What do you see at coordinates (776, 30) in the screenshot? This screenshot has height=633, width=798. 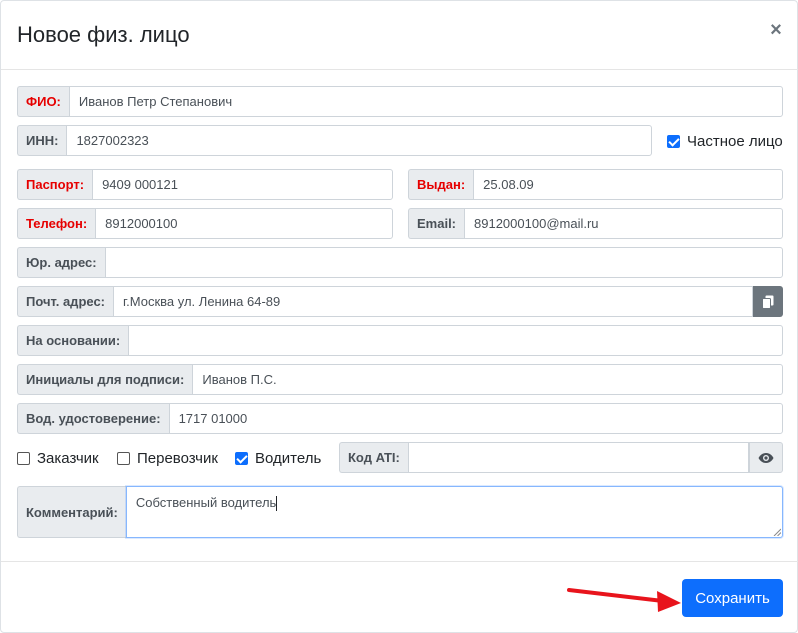 I see `close-button: ×` at bounding box center [776, 30].